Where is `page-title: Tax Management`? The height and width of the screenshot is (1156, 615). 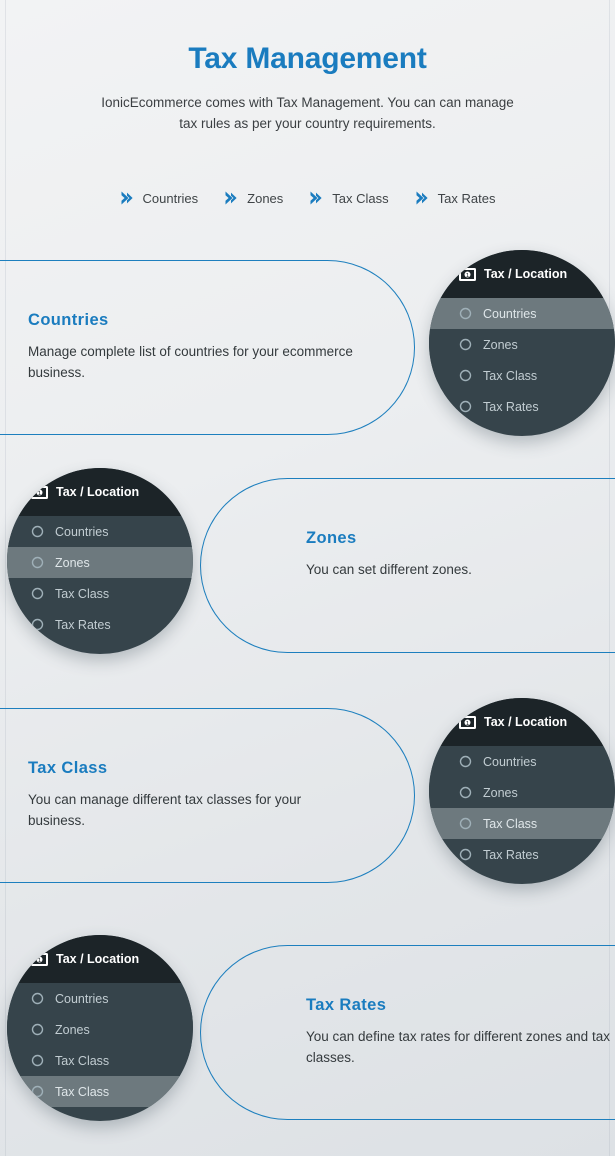 page-title: Tax Management is located at coordinates (307, 58).